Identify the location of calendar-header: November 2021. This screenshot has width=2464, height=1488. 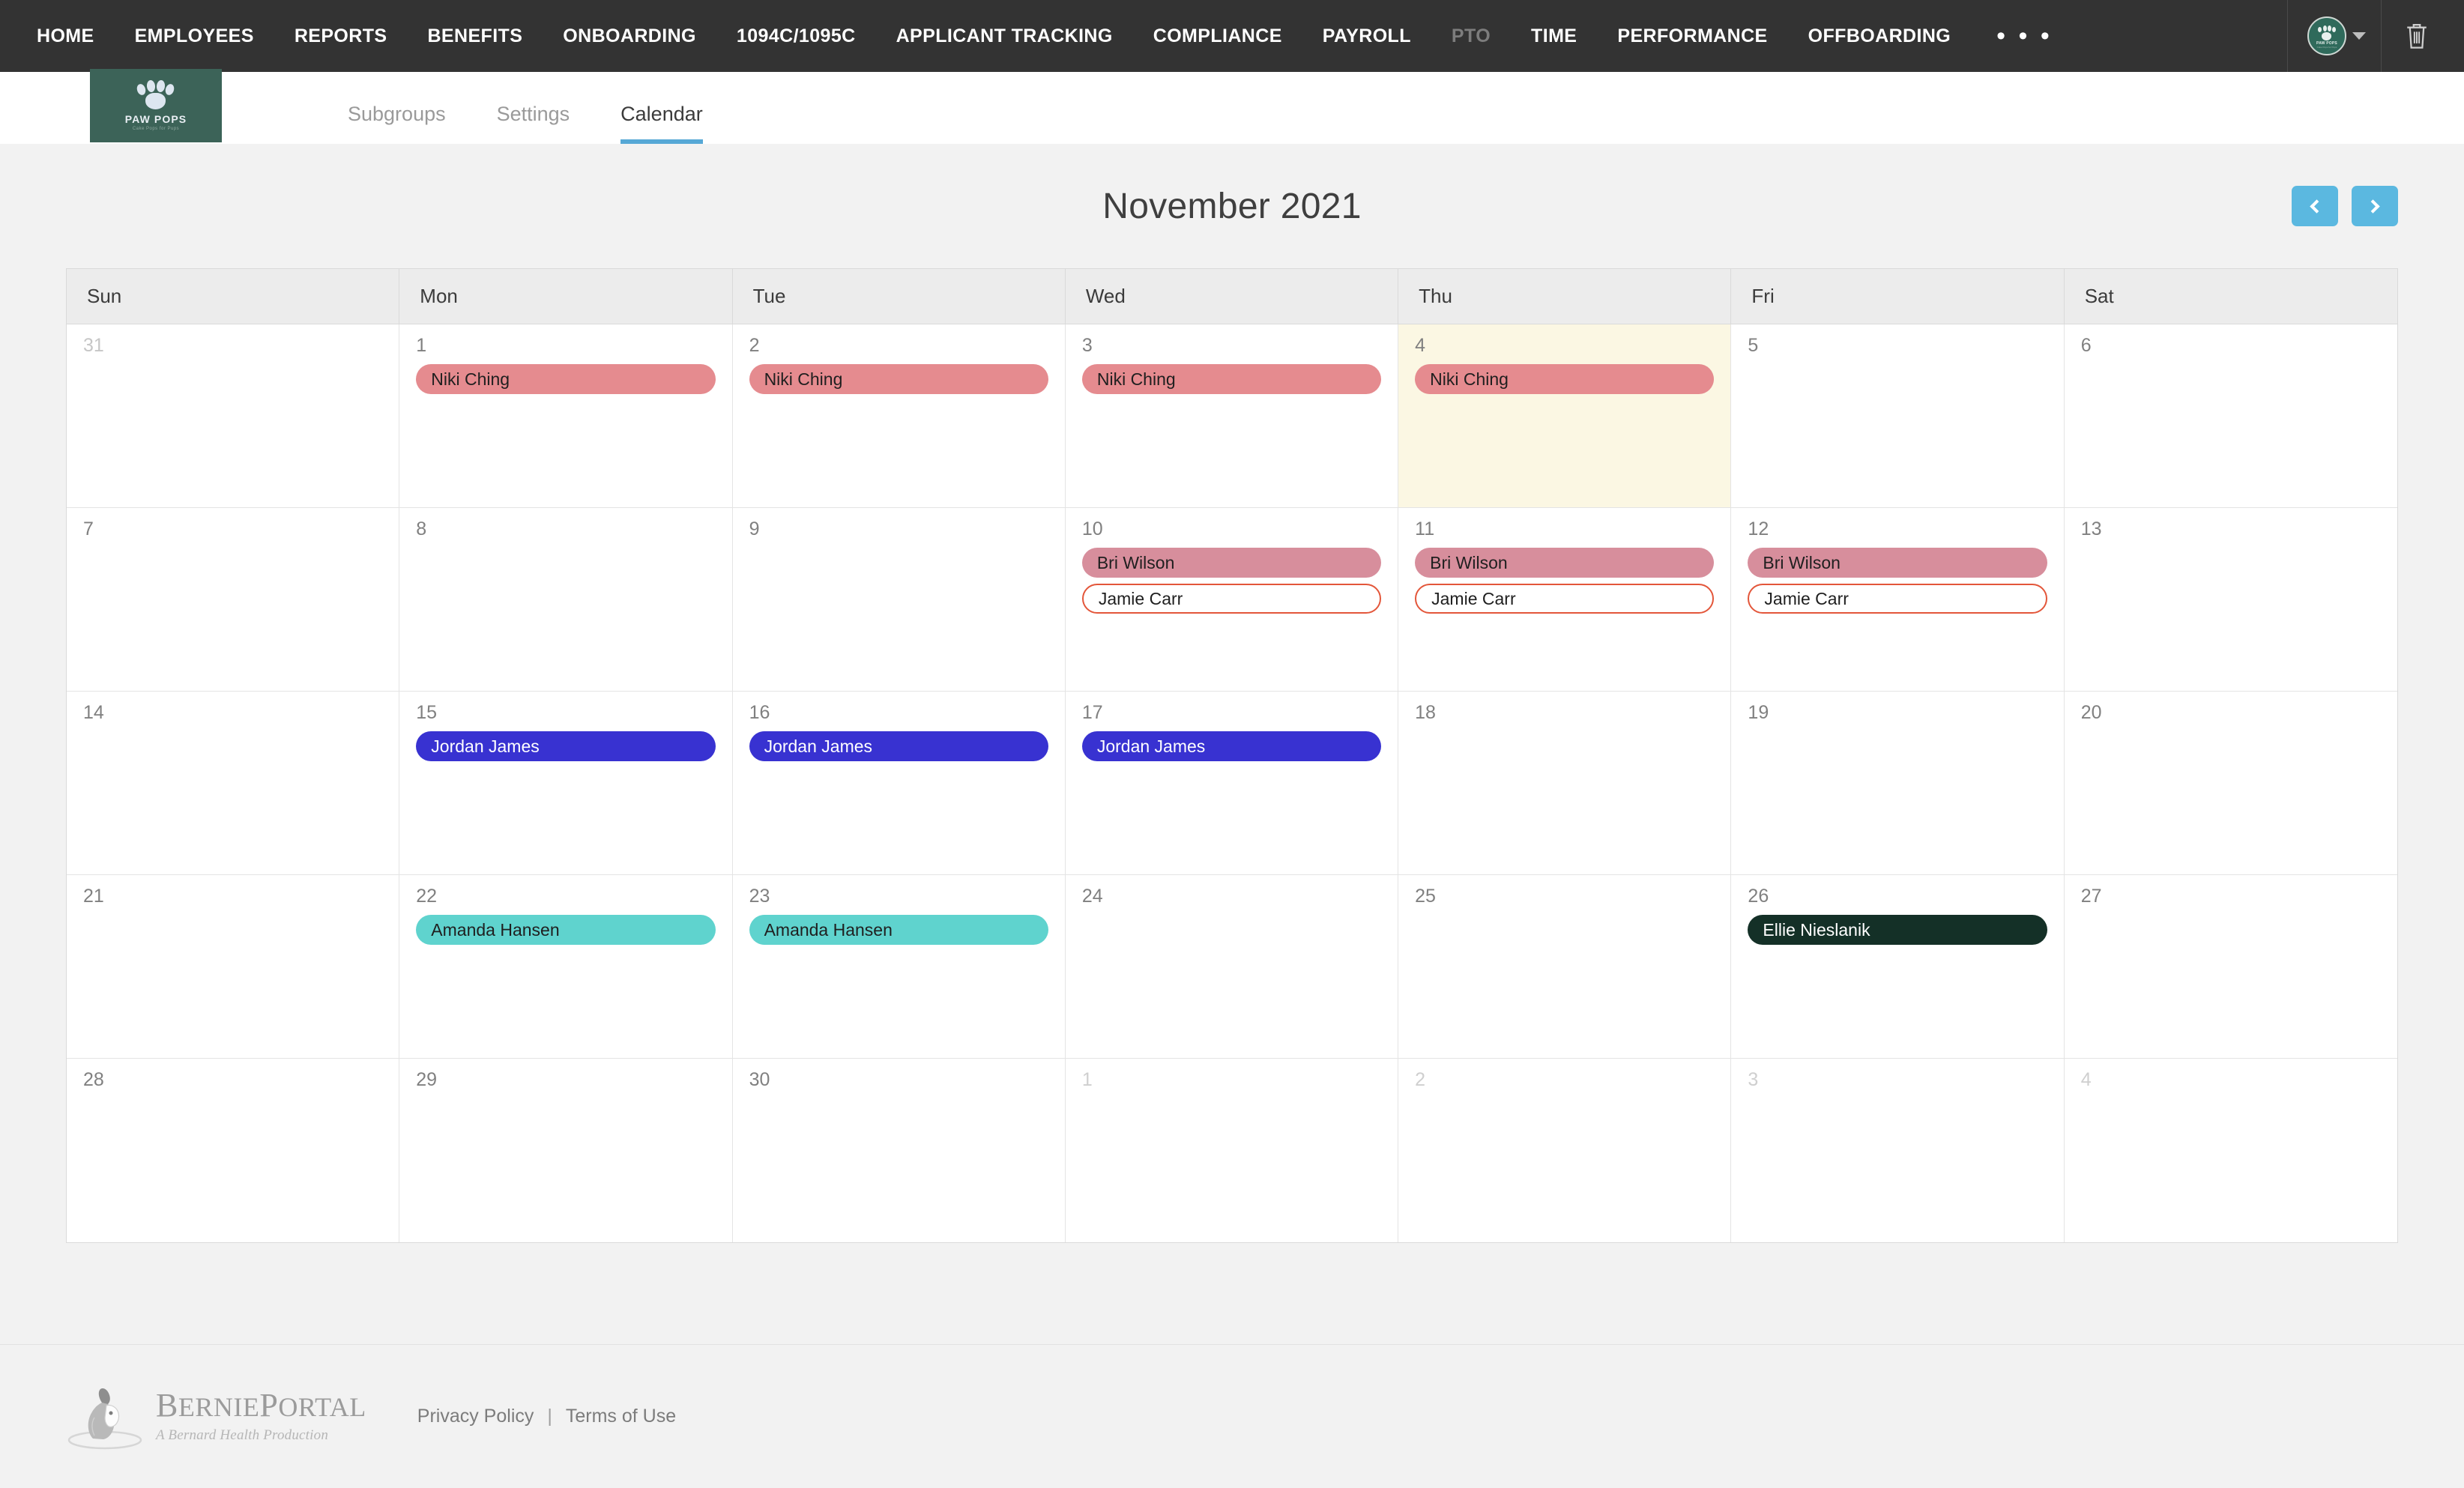
(1232, 206).